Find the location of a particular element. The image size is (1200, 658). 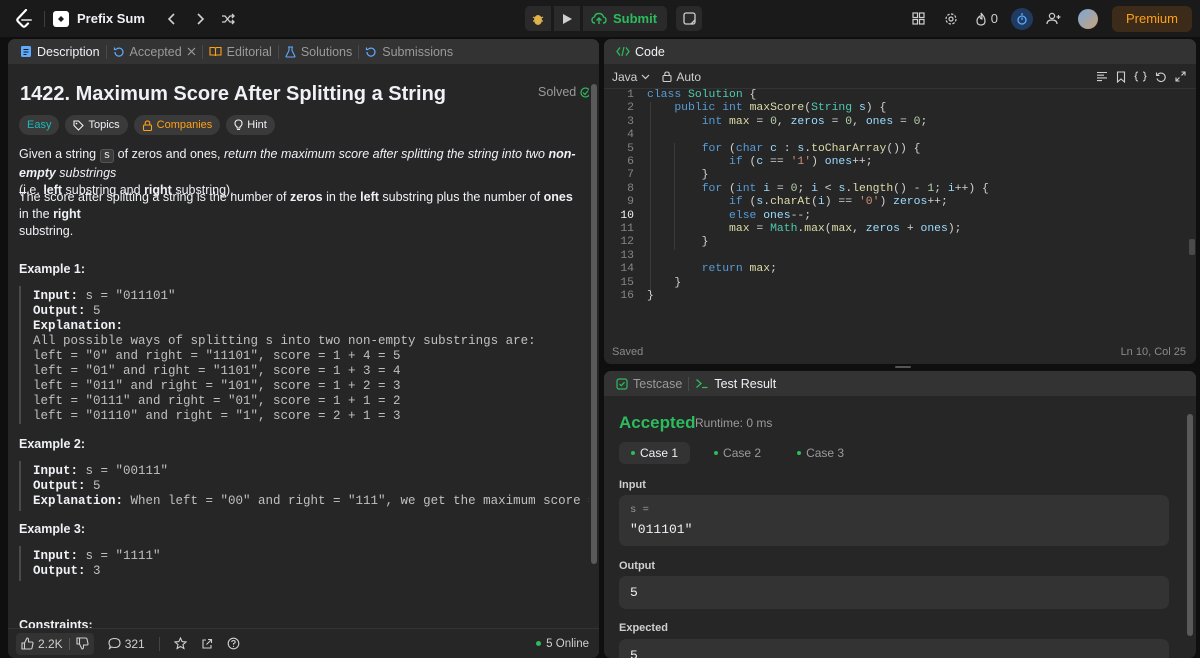

code-line: 14 return max; is located at coordinates (894, 269).